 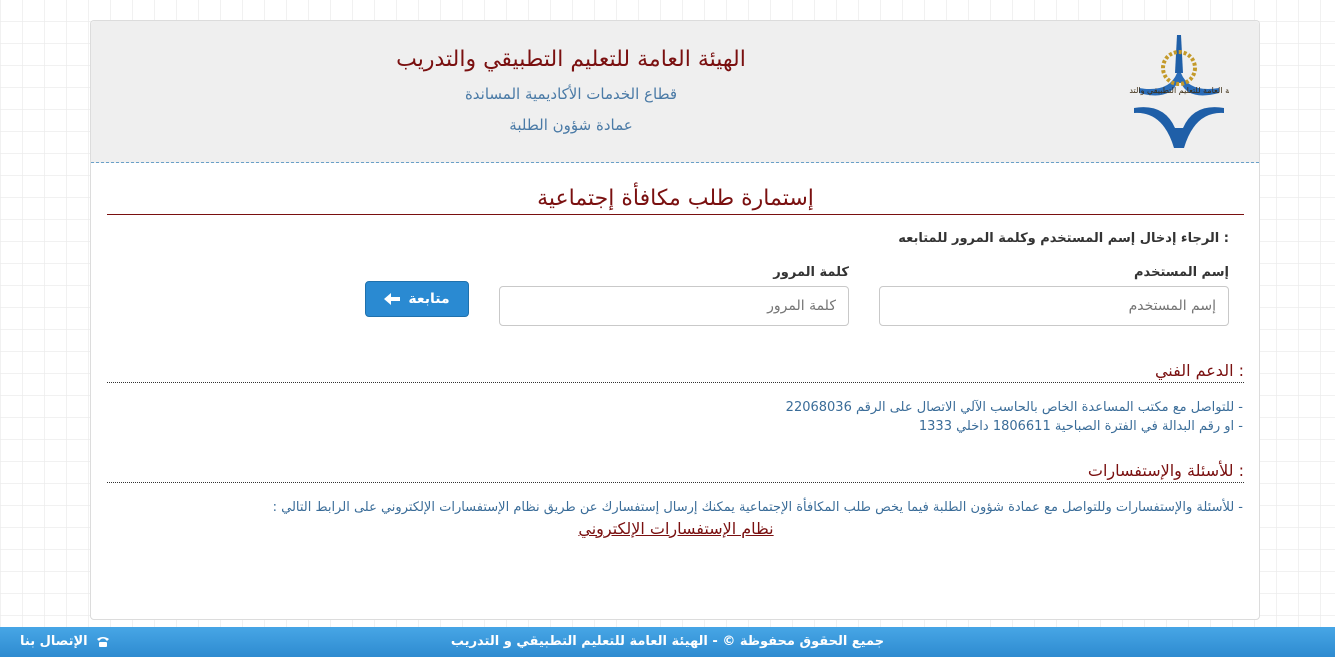 I want to click on continue-button-label: متابعة, so click(x=429, y=299).